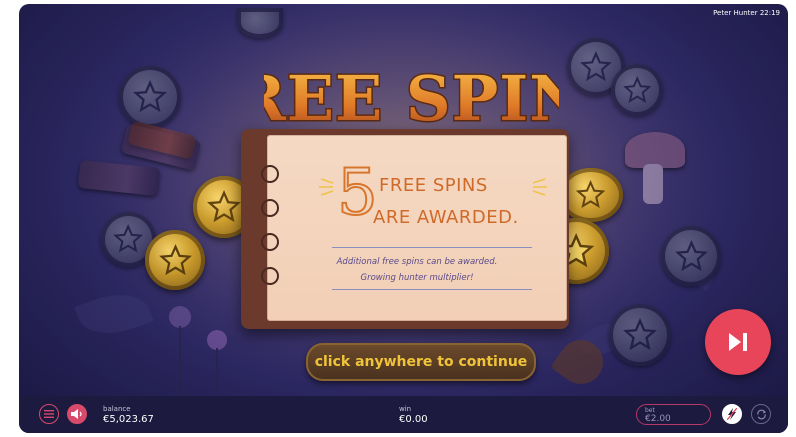  I want to click on lightning-icon, so click(732, 414).